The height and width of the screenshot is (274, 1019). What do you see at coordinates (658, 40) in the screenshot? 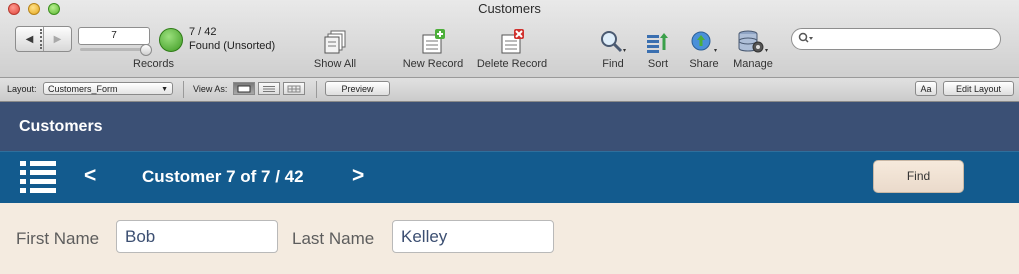
I see `sort-icon` at bounding box center [658, 40].